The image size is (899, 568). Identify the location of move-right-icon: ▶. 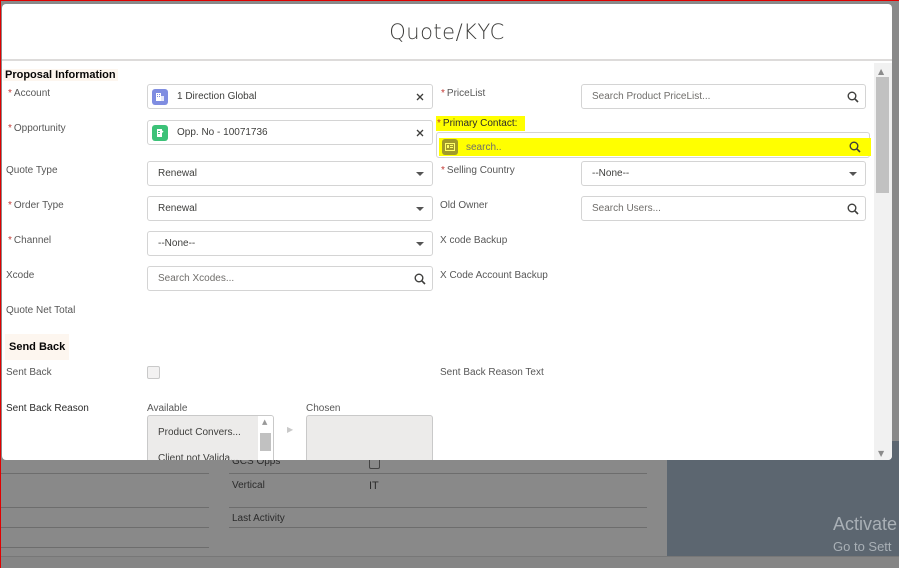
(290, 429).